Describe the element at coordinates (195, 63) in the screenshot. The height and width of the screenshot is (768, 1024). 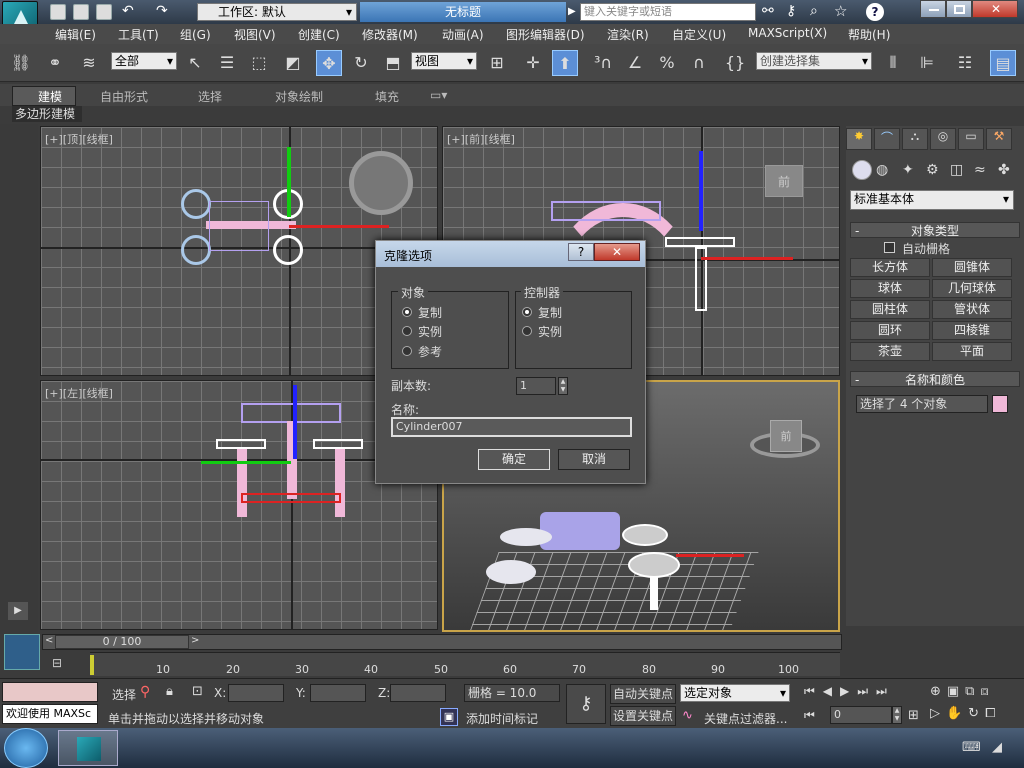
I see `select-object-icon: ↖` at that location.